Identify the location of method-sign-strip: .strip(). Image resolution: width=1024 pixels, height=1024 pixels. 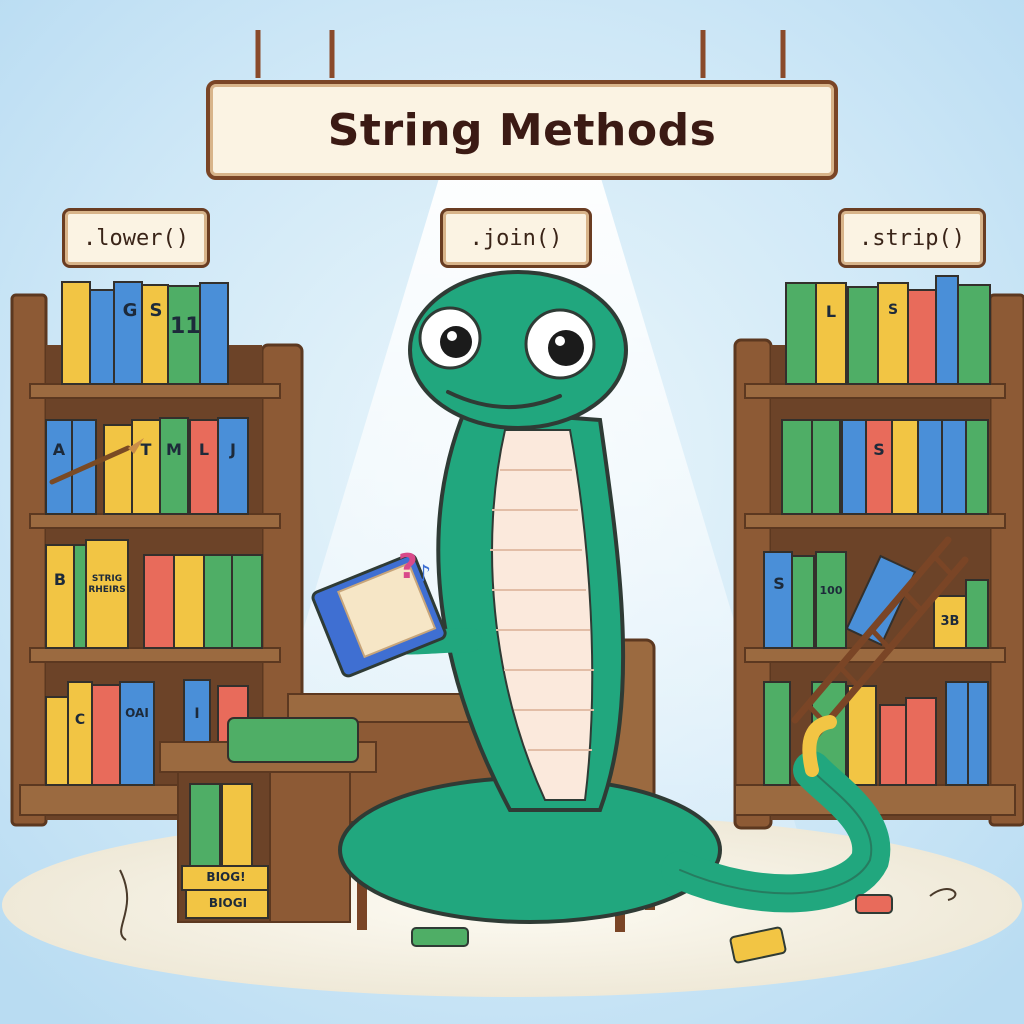
(912, 238).